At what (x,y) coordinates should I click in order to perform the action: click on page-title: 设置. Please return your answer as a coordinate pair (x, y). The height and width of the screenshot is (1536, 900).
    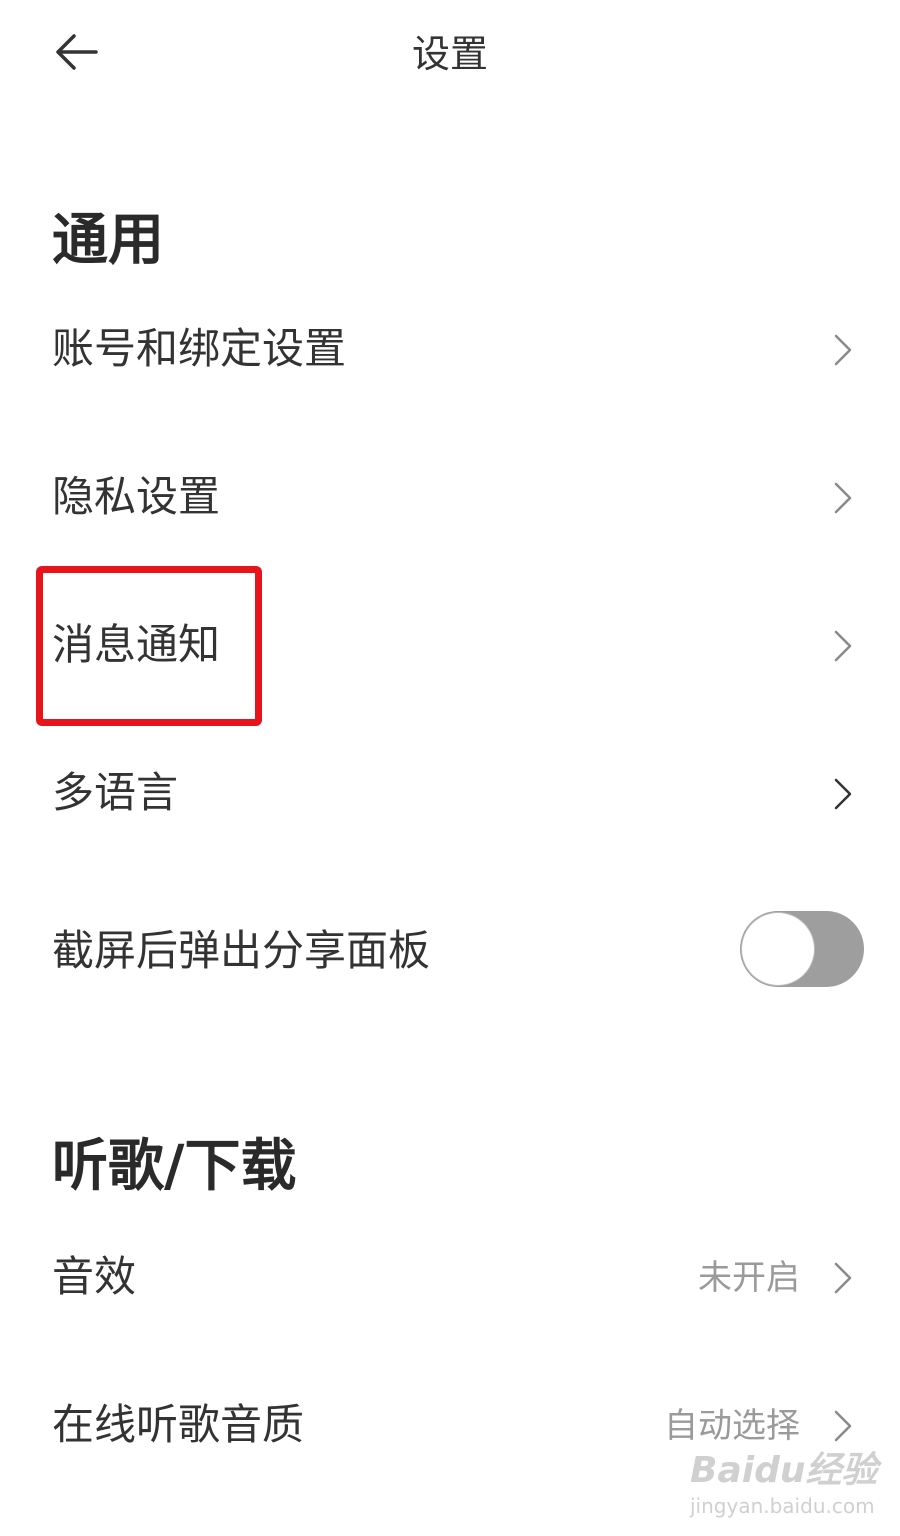
    Looking at the image, I should click on (449, 54).